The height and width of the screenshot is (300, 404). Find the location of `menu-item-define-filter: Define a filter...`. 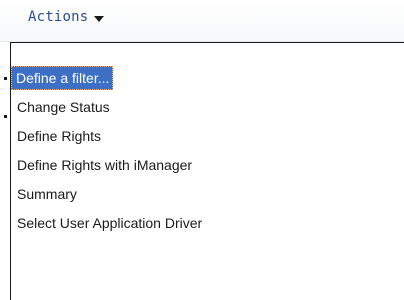

menu-item-define-filter: Define a filter... is located at coordinates (207, 78).